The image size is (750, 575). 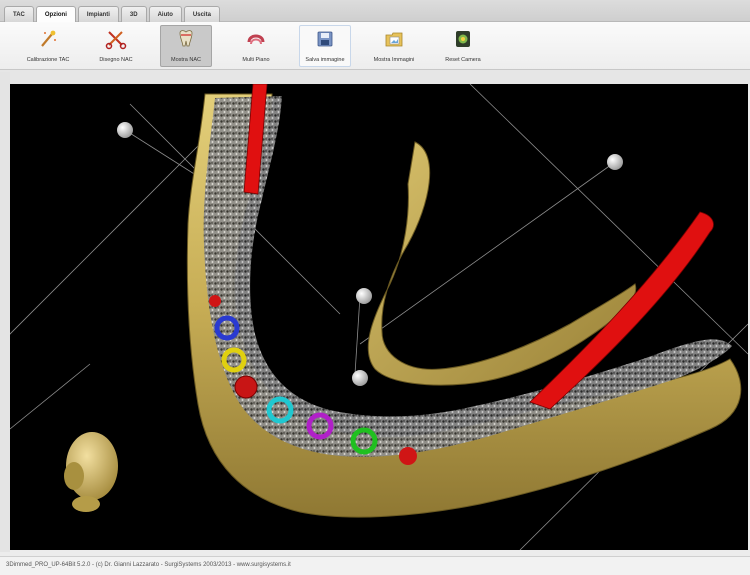 I want to click on orientation-head-icon, so click(x=91, y=472).